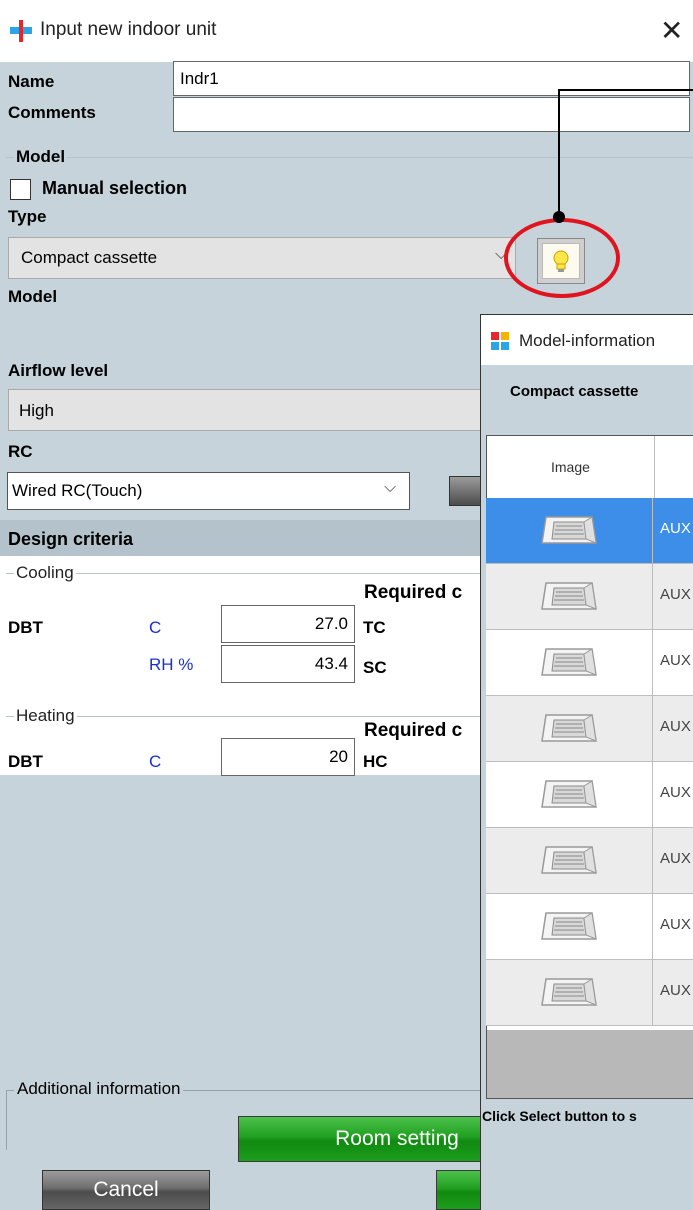 Image resolution: width=693 pixels, height=1210 pixels. What do you see at coordinates (31, 81) in the screenshot?
I see `name-label: Name` at bounding box center [31, 81].